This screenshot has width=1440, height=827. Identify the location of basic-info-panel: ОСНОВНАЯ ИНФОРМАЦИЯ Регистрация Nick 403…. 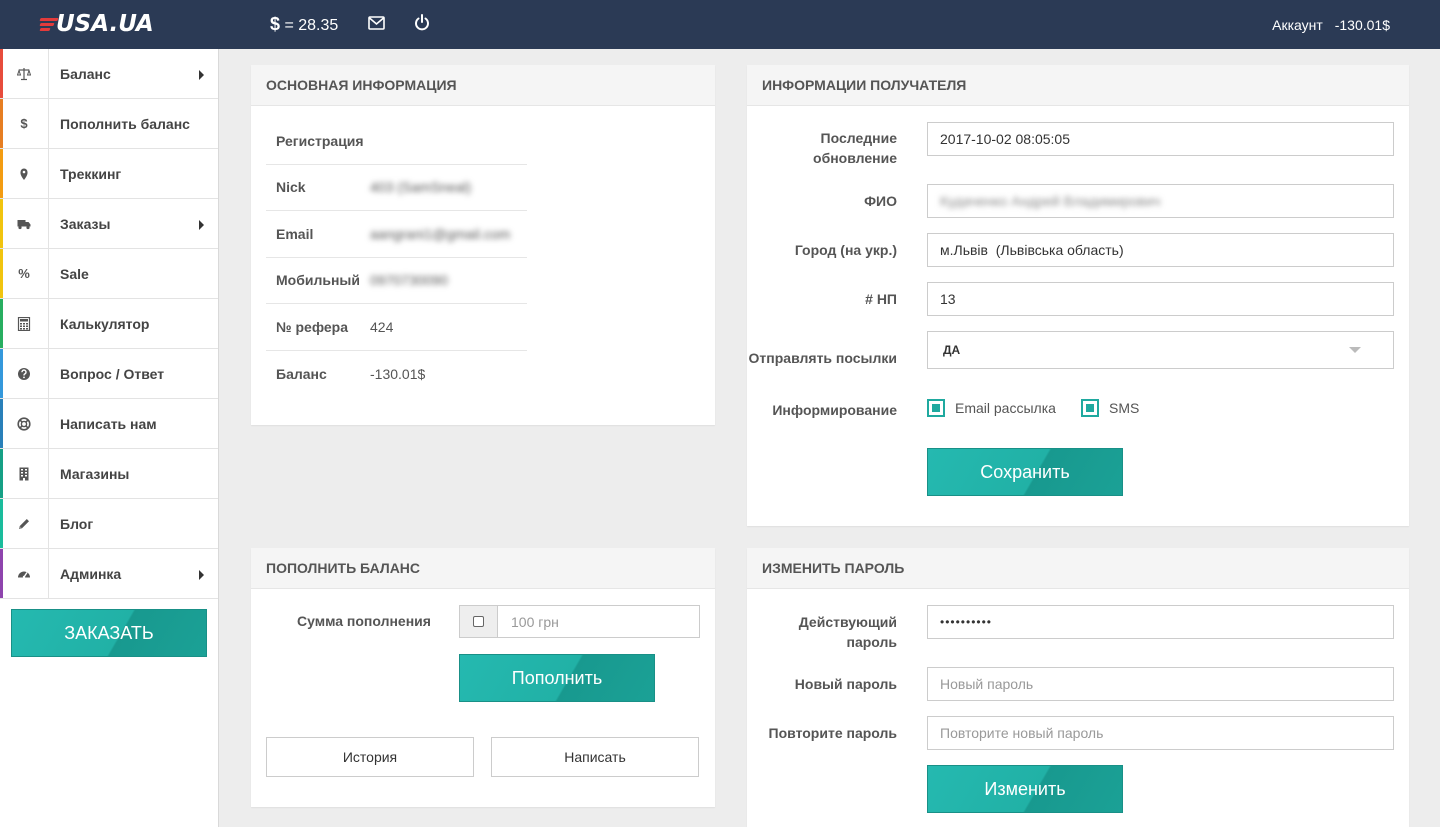
(483, 245).